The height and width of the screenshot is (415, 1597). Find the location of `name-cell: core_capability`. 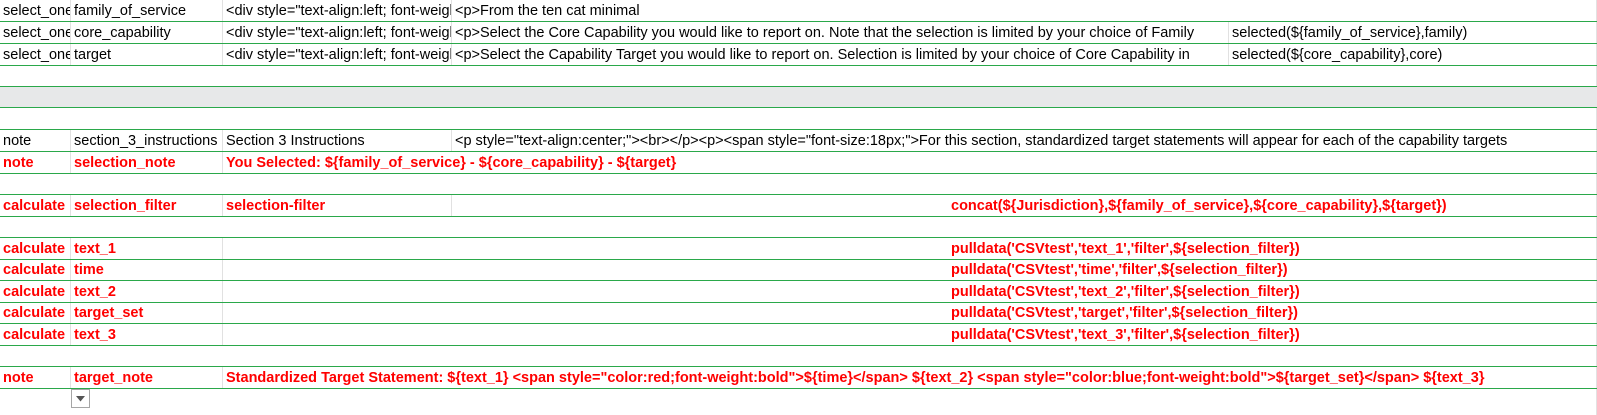

name-cell: core_capability is located at coordinates (147, 32).